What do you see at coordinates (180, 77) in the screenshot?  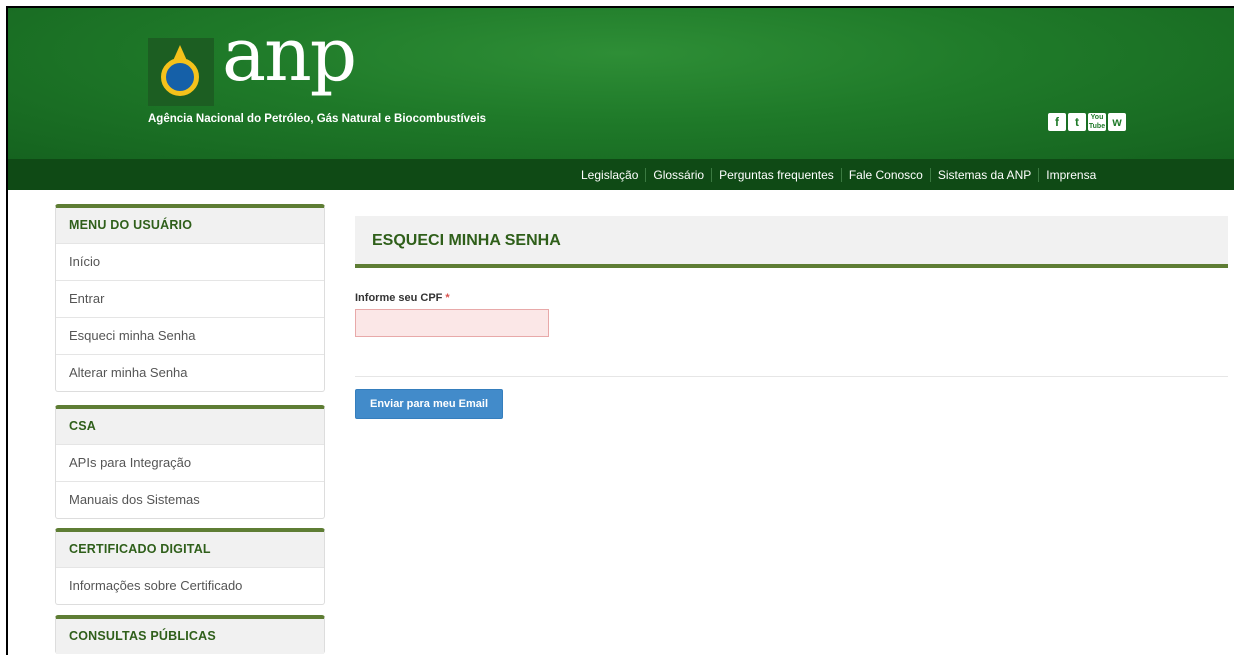 I see `drop-circle` at bounding box center [180, 77].